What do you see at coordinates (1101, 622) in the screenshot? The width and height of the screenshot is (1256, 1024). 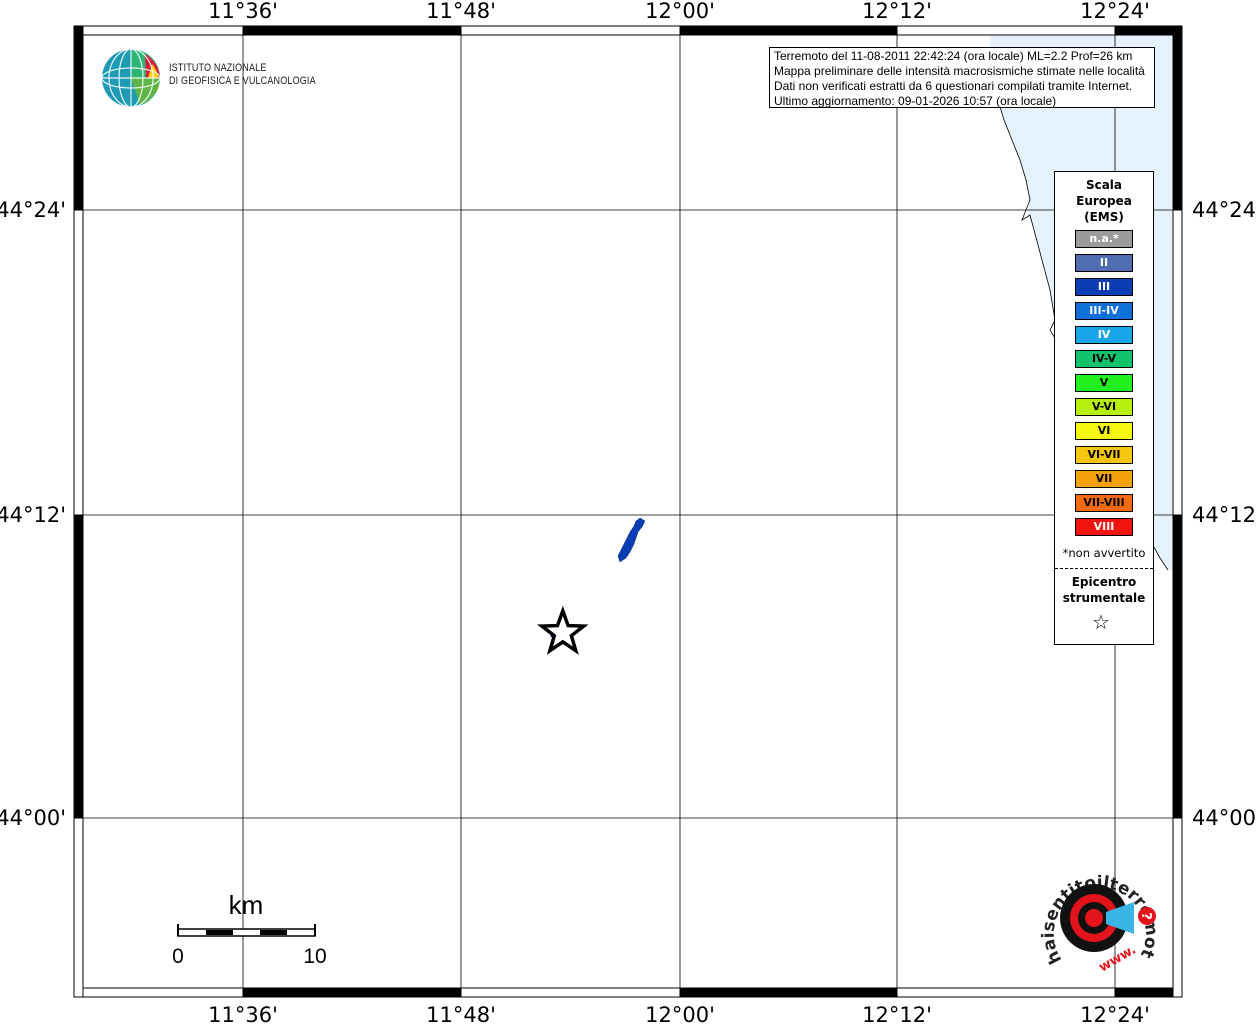 I see `star-icon: ☆` at bounding box center [1101, 622].